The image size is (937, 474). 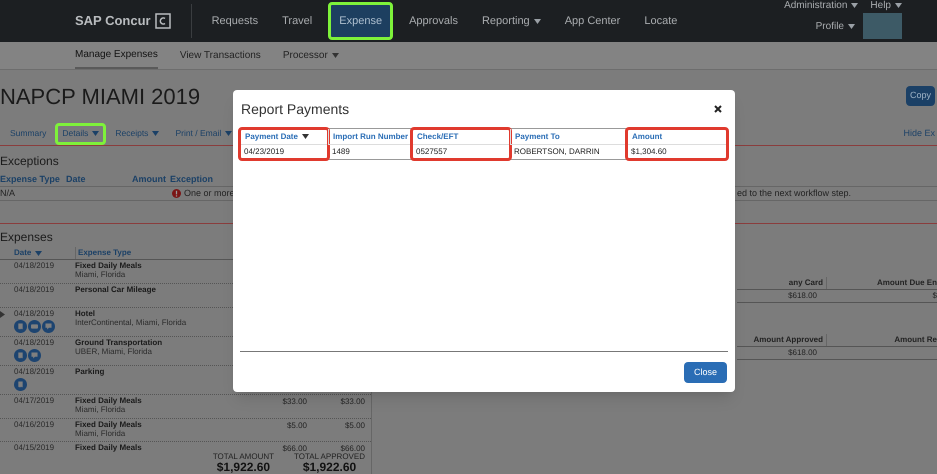 What do you see at coordinates (131, 322) in the screenshot?
I see `table-cell-text: InterContinental, Miami, Florida` at bounding box center [131, 322].